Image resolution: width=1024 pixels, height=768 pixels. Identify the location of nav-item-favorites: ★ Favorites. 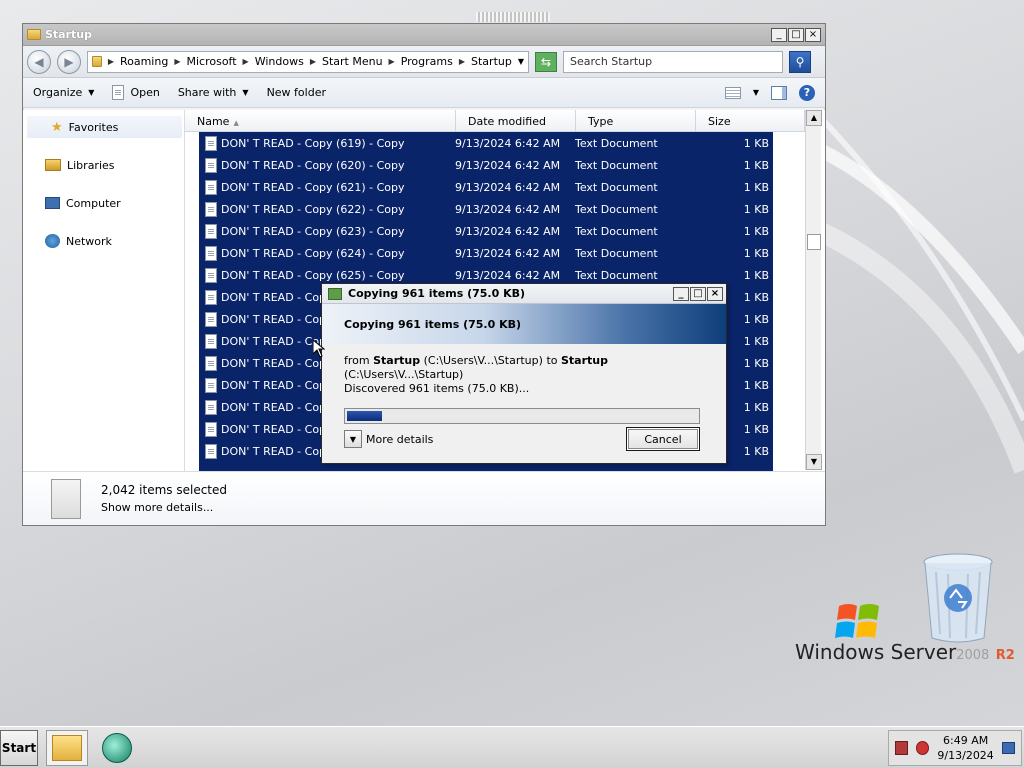
(104, 127).